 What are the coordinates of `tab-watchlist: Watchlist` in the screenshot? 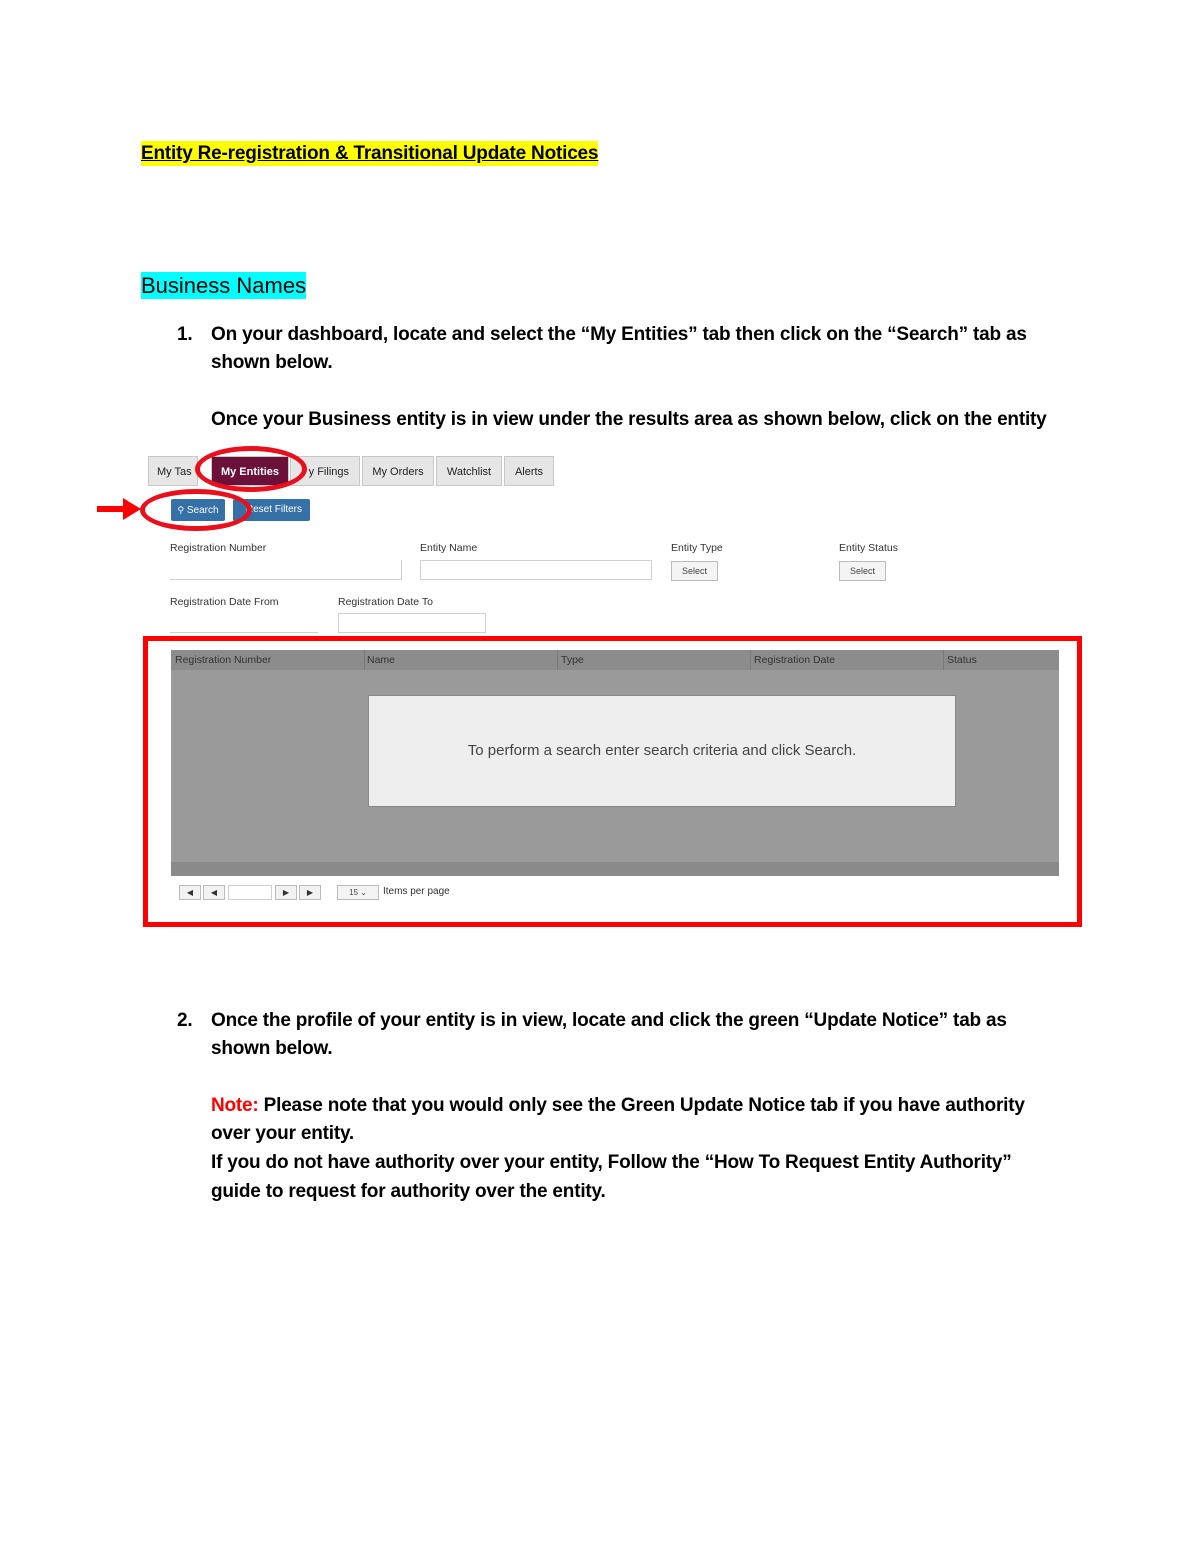 It's located at (469, 471).